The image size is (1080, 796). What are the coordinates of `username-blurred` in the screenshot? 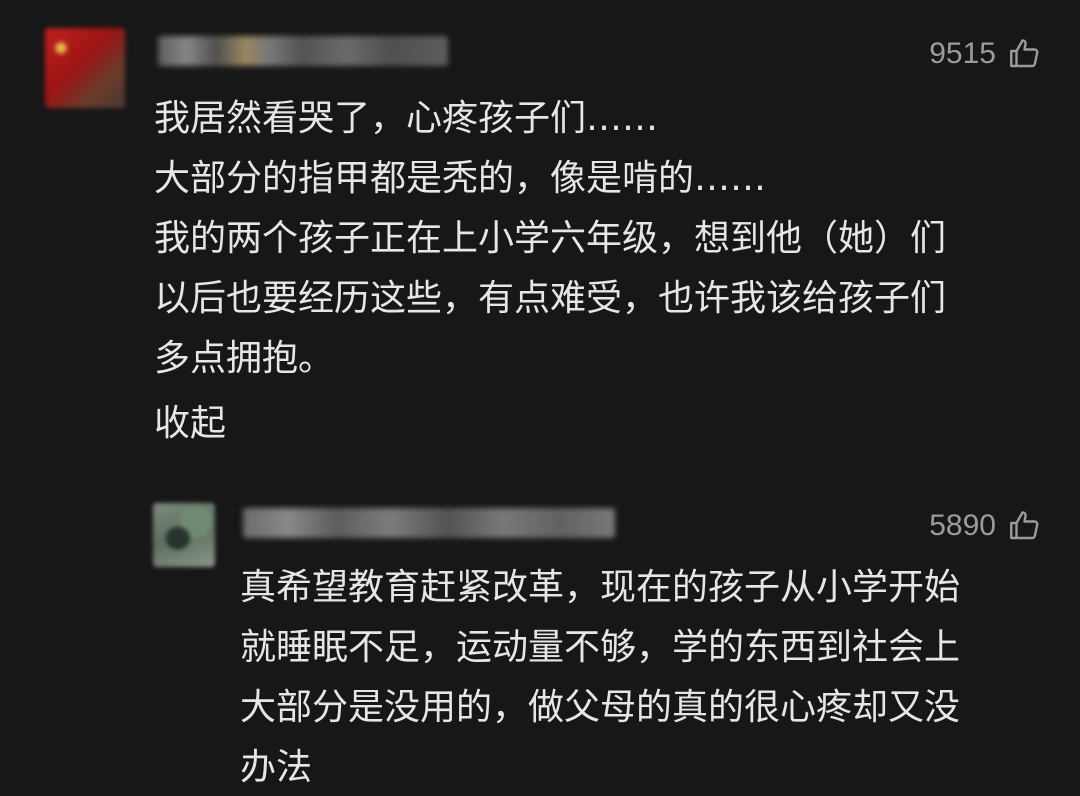 It's located at (303, 51).